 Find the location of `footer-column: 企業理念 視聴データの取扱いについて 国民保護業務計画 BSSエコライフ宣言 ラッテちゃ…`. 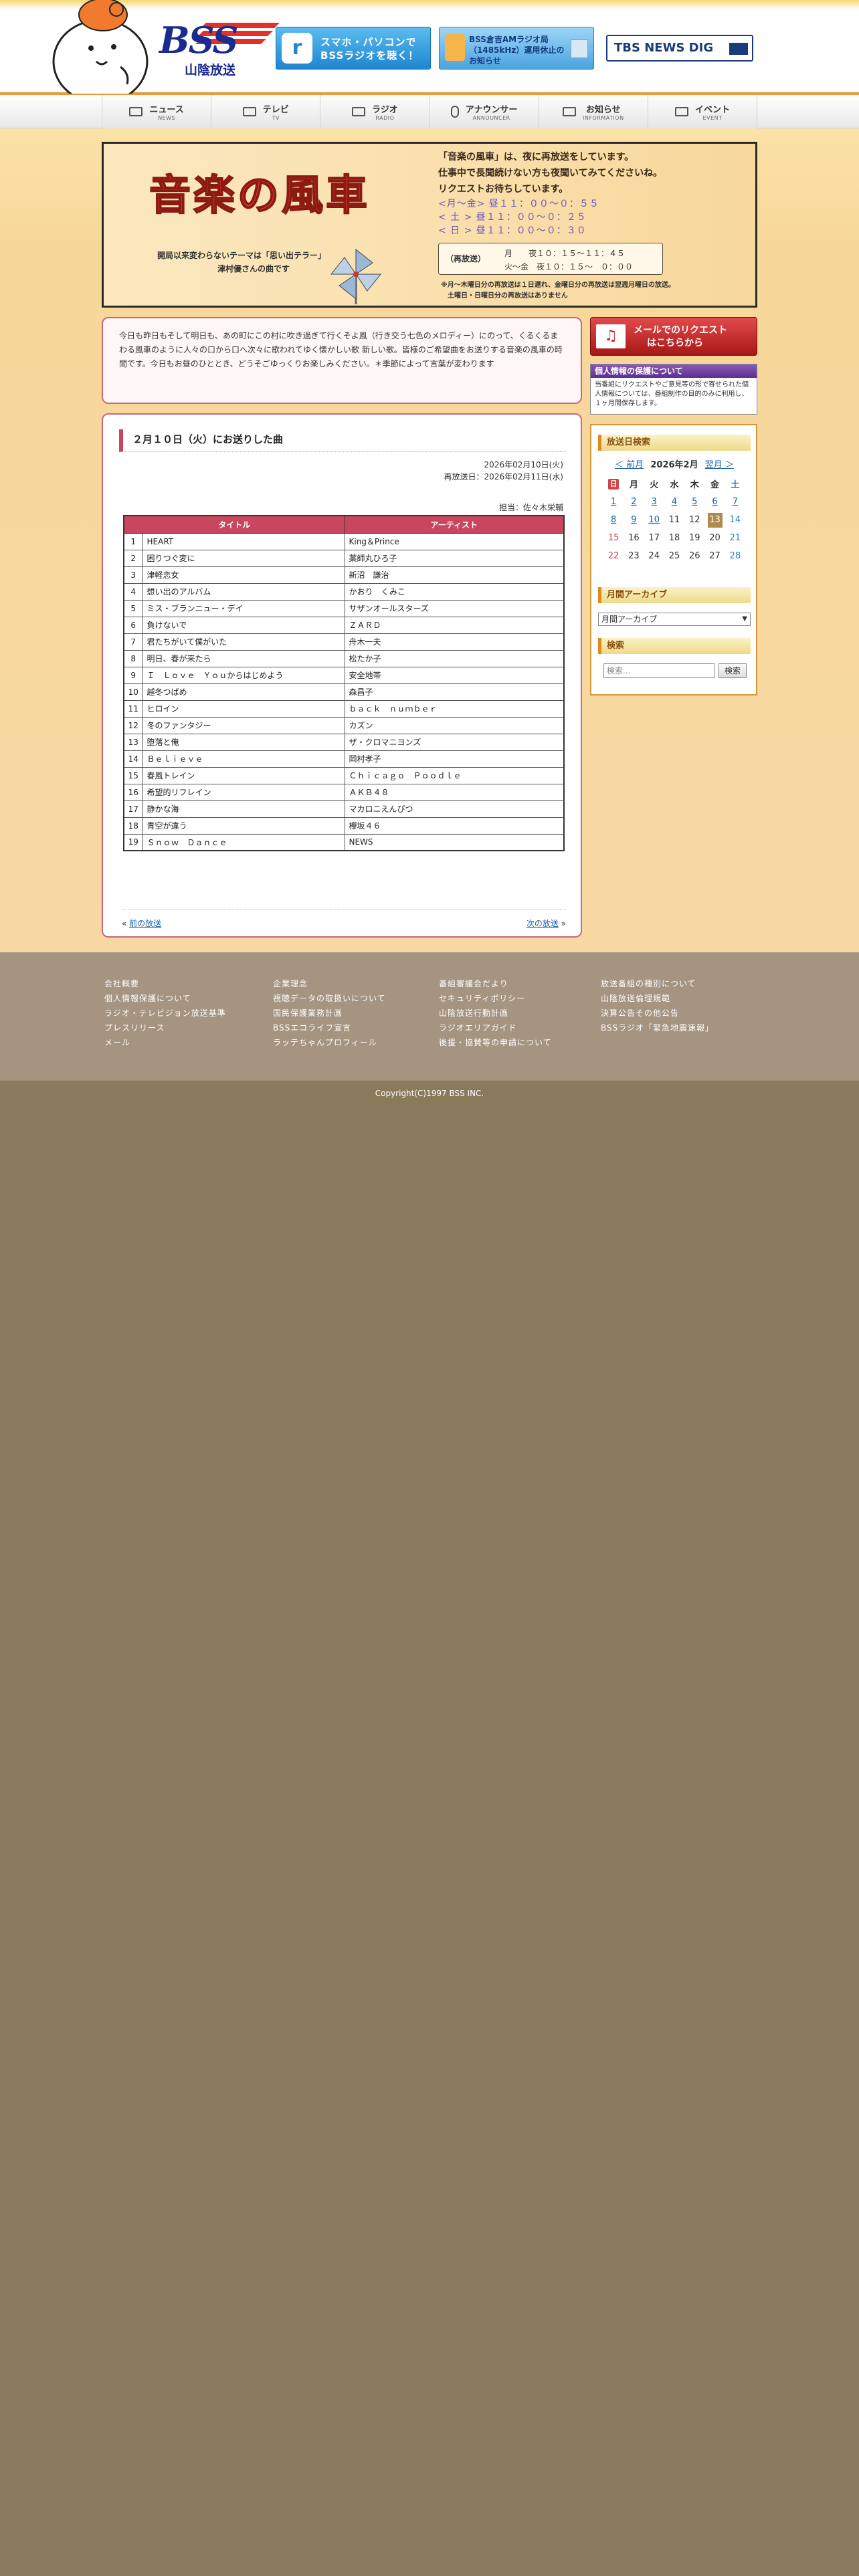

footer-column: 企業理念 視聴データの取扱いについて 国民保護業務計画 BSSエコライフ宣言 ラッテちゃ… is located at coordinates (329, 1013).